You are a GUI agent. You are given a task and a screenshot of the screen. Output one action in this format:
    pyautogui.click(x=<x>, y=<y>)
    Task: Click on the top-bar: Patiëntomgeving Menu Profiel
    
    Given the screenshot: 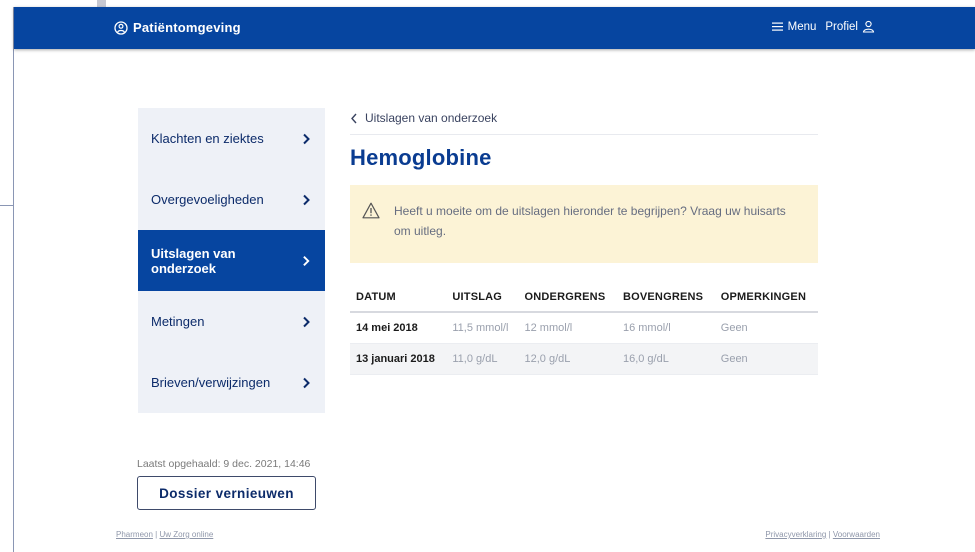 What is the action you would take?
    pyautogui.click(x=494, y=28)
    